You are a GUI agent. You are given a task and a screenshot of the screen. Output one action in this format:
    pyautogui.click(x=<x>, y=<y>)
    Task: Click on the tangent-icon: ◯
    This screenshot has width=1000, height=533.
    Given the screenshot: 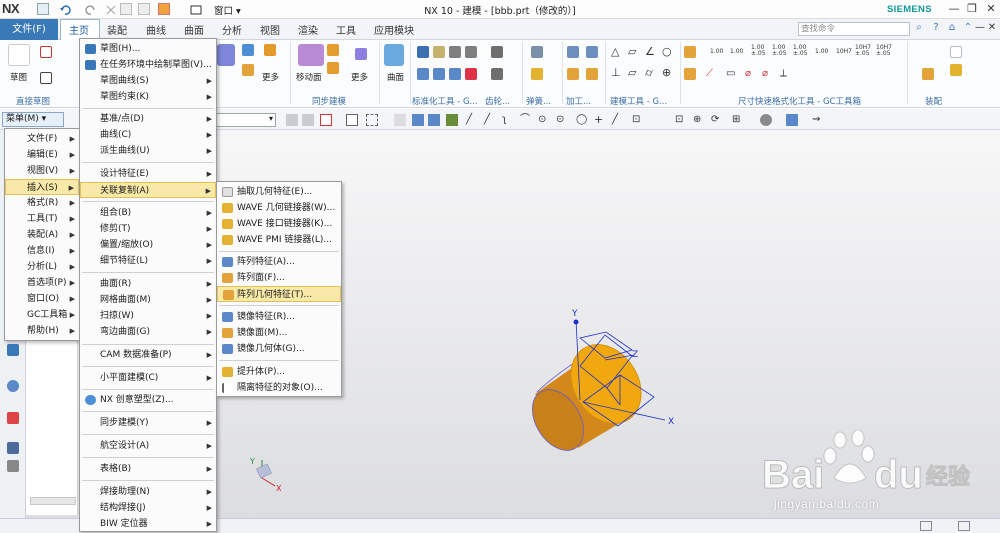 What is the action you would take?
    pyautogui.click(x=582, y=120)
    